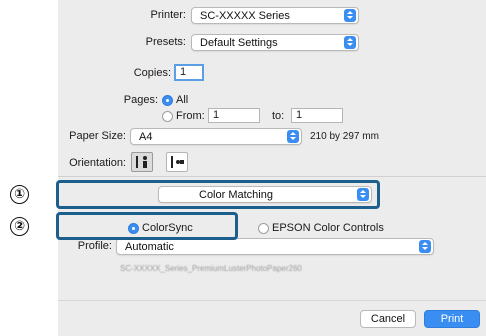 The image size is (486, 336). Describe the element at coordinates (278, 116) in the screenshot. I see `pages-to-label: to:` at that location.